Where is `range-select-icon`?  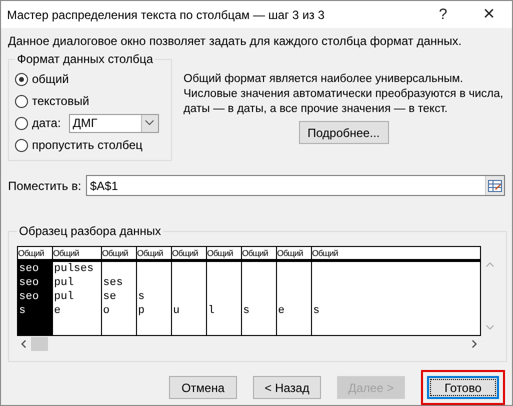 range-select-icon is located at coordinates (495, 186).